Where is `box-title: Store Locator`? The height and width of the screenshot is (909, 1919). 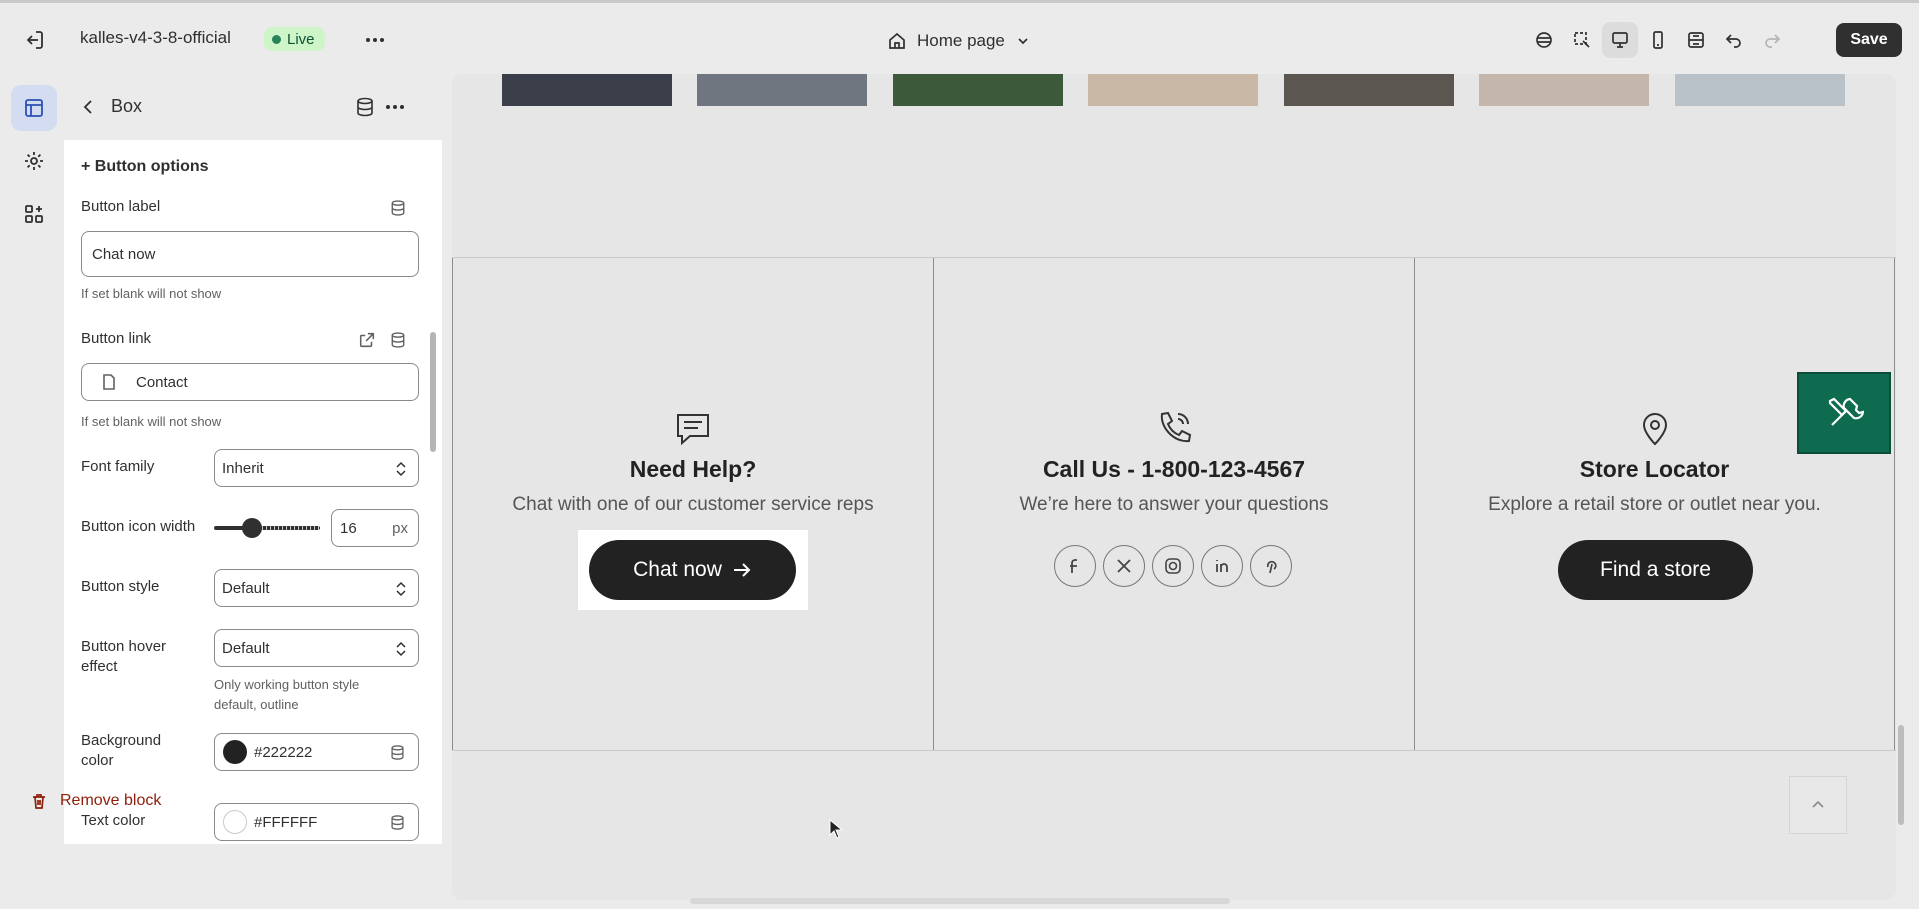
box-title: Store Locator is located at coordinates (1654, 469).